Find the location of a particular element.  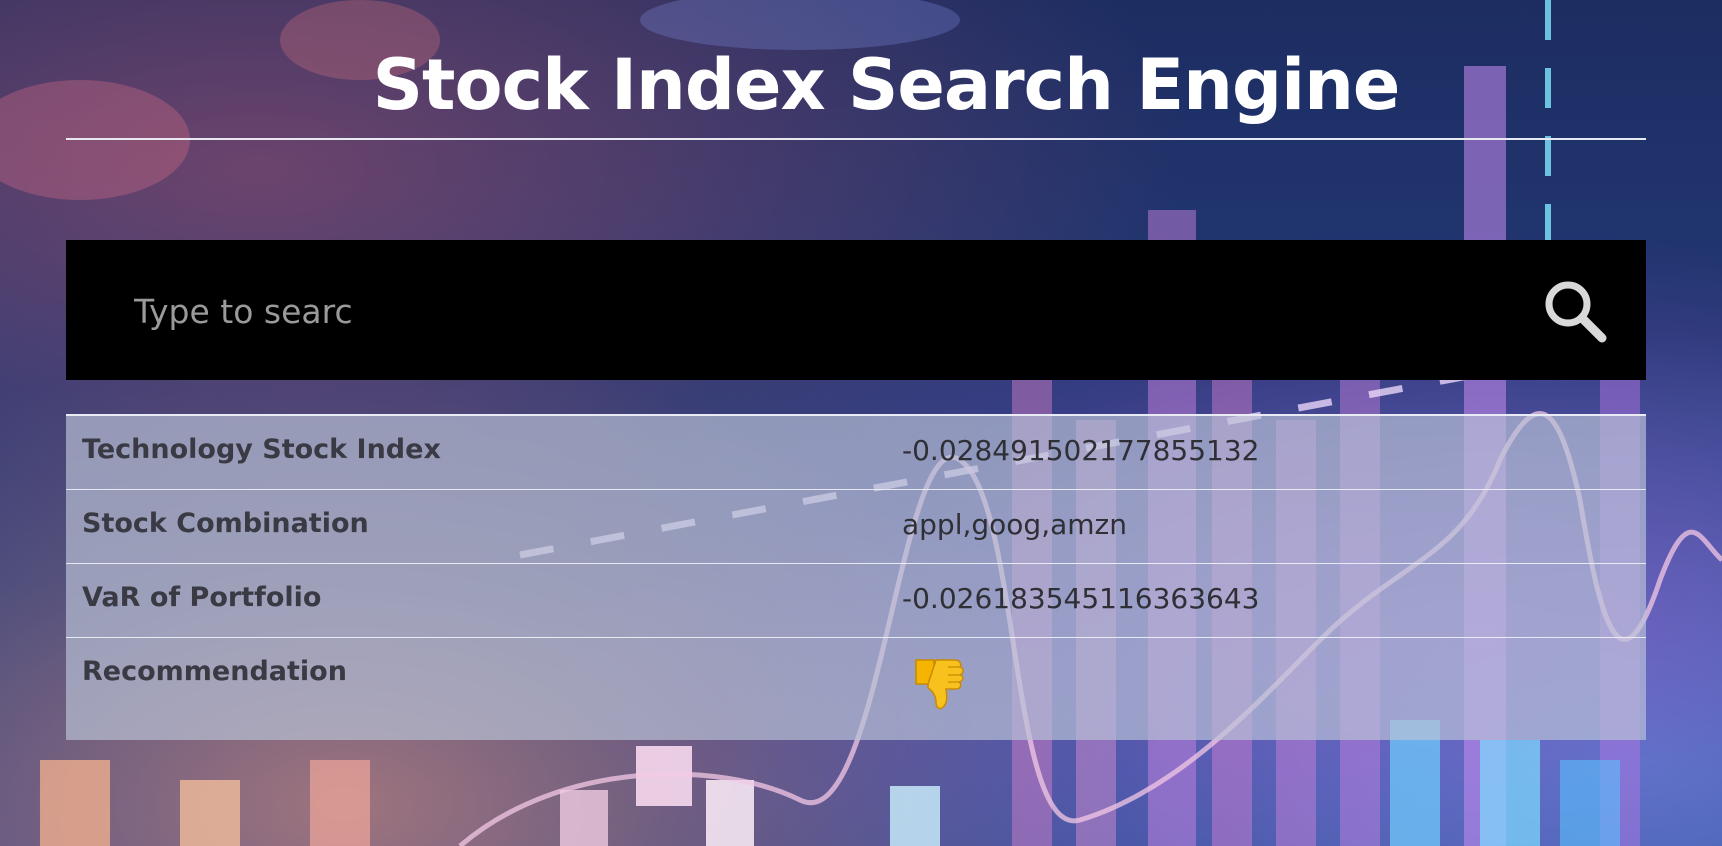

row-label-technology-stock-index: Technology Stock Index is located at coordinates (261, 449).